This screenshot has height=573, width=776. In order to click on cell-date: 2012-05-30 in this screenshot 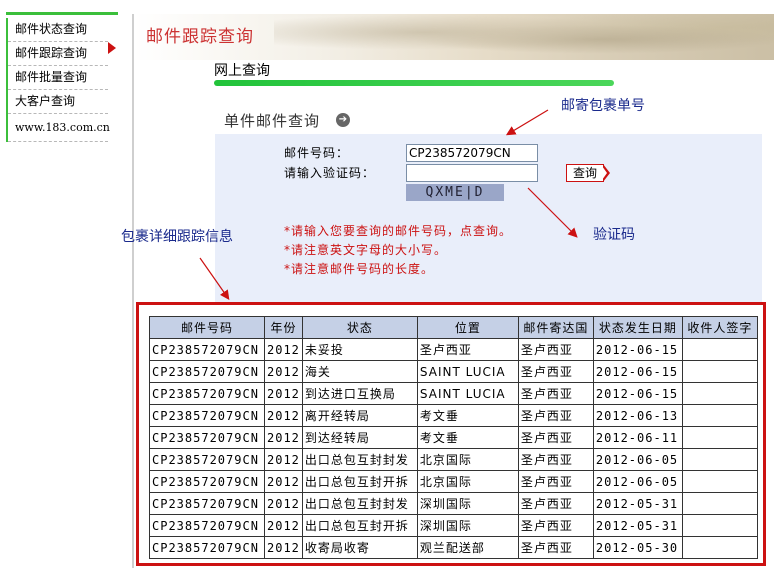, I will do `click(637, 547)`.